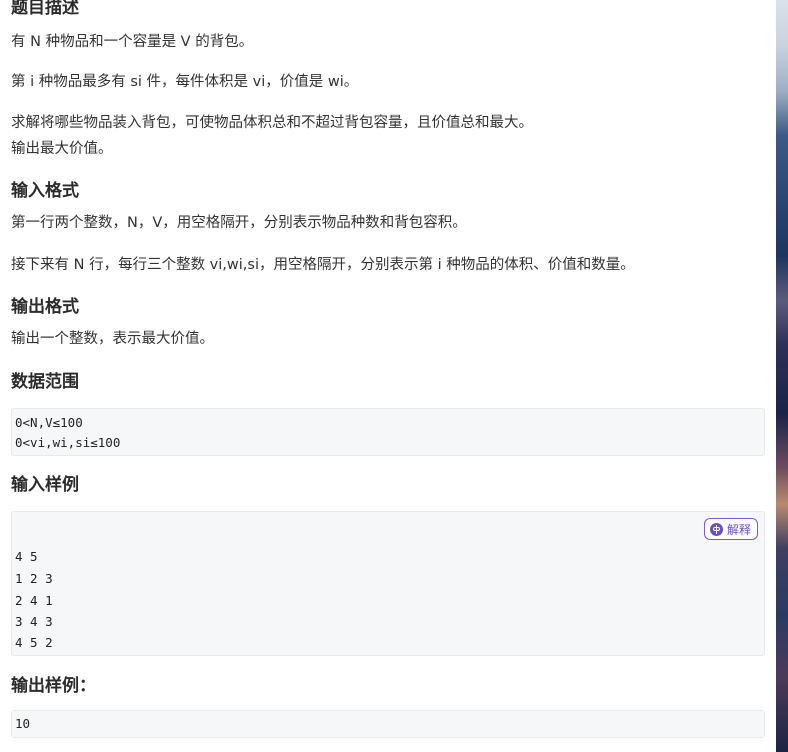 This screenshot has width=788, height=752. Describe the element at coordinates (34, 642) in the screenshot. I see `code-line: 4 5 2` at that location.